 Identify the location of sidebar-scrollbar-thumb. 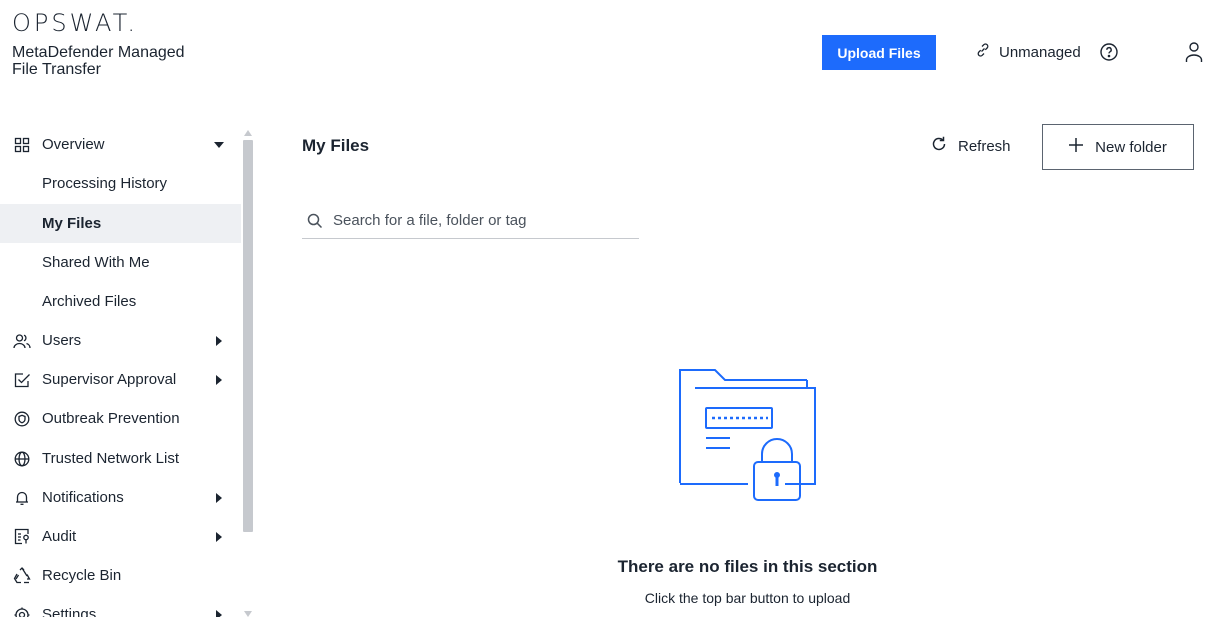
(248, 336).